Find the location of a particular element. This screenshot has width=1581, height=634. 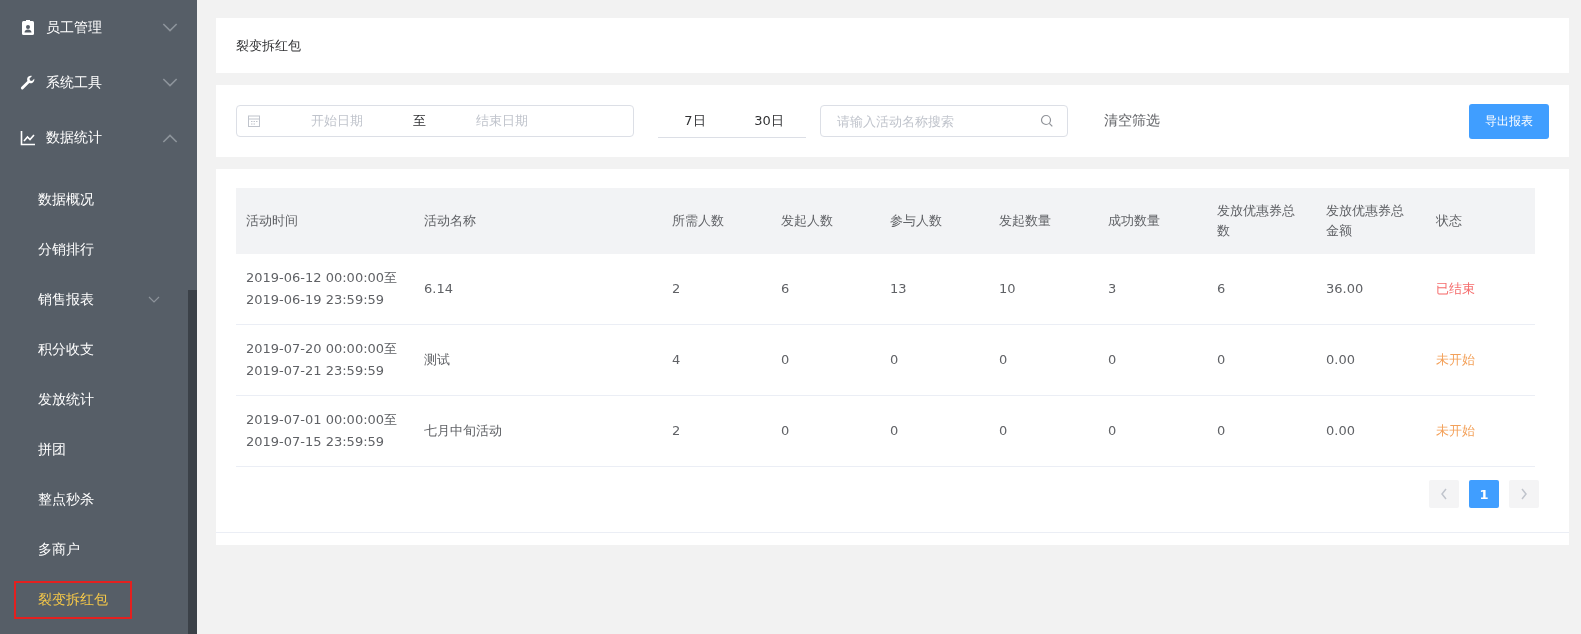

column-header: 状态 is located at coordinates (1480, 221).